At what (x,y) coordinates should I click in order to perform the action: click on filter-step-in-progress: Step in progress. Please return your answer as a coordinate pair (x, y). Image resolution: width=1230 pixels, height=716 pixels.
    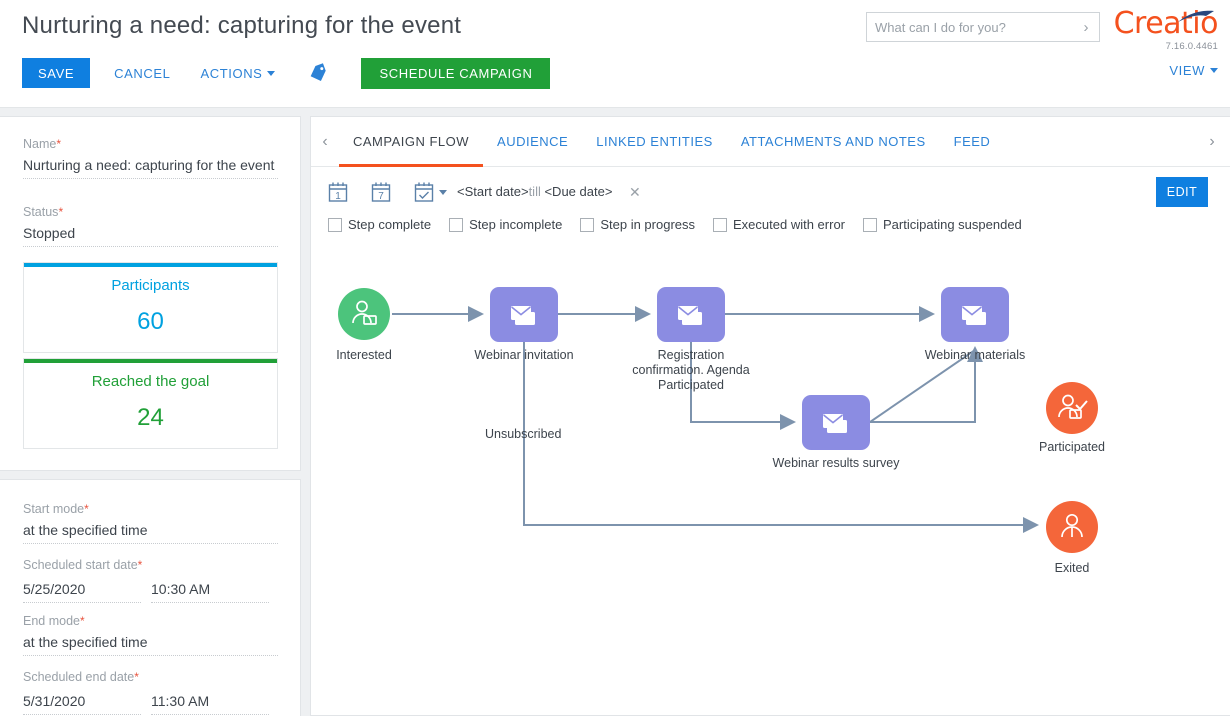
    Looking at the image, I should click on (637, 224).